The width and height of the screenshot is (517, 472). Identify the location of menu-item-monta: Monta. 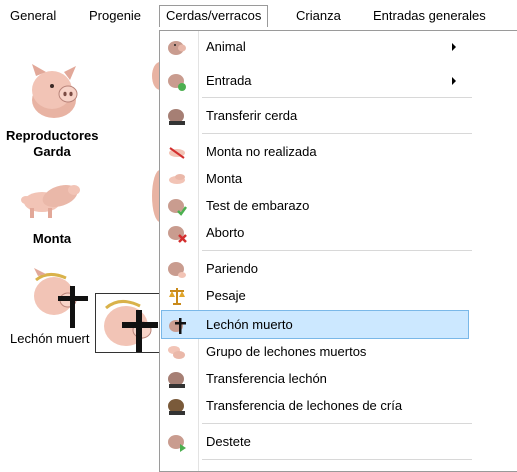
(315, 178).